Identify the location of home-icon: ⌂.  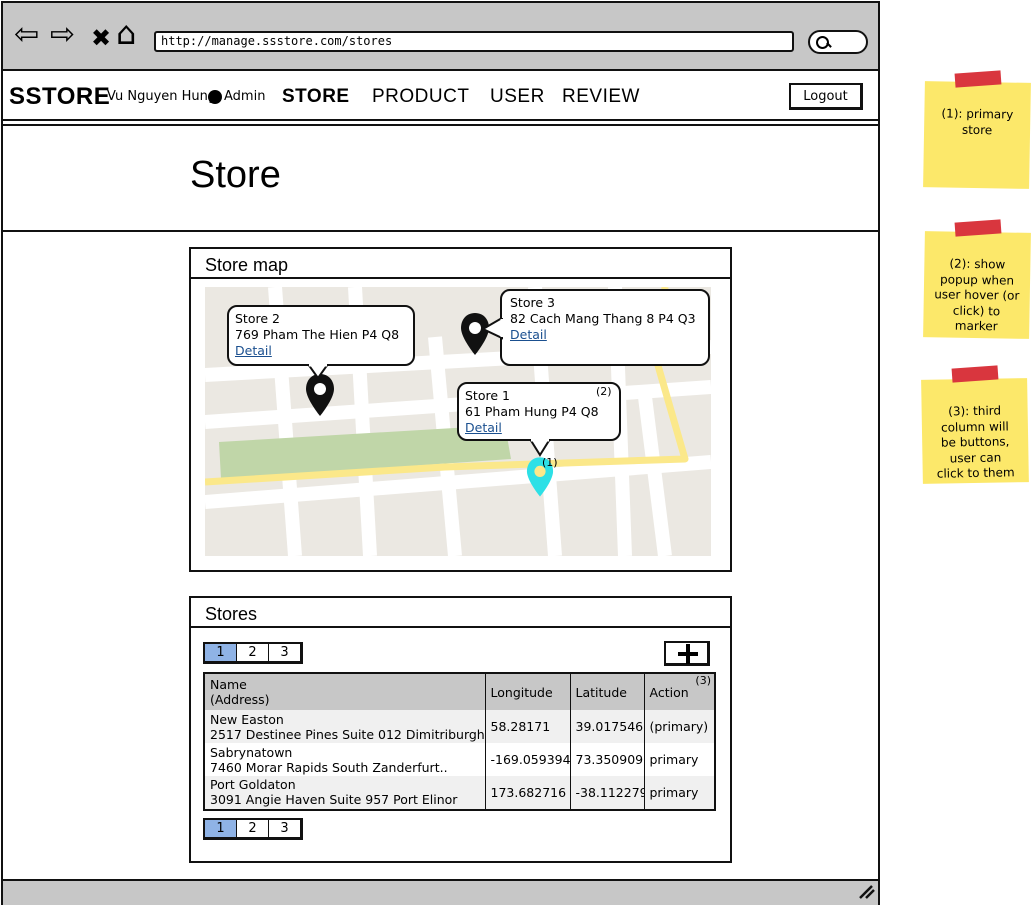
(126, 33).